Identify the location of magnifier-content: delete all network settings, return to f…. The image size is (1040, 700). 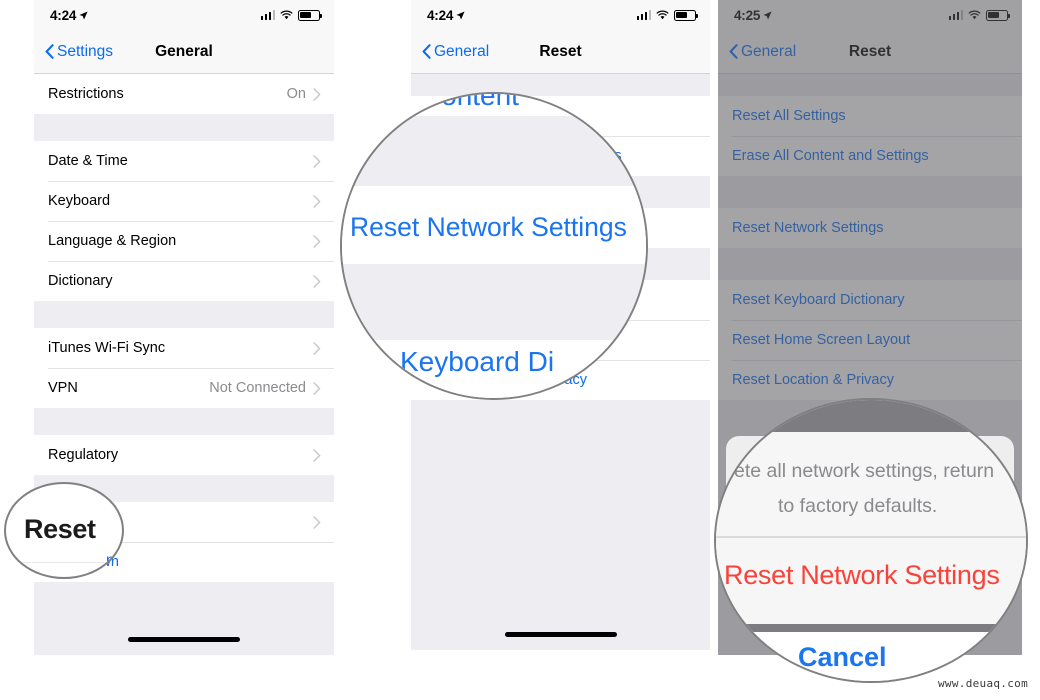
(871, 540).